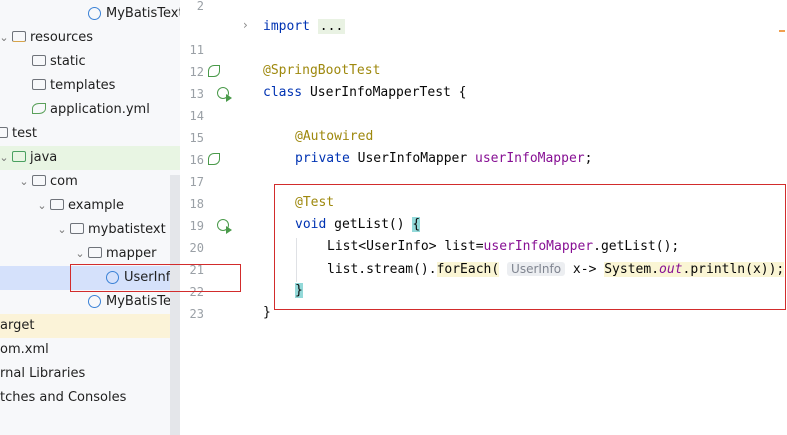  I want to click on tree-item: ⌄ resources, so click(90, 38).